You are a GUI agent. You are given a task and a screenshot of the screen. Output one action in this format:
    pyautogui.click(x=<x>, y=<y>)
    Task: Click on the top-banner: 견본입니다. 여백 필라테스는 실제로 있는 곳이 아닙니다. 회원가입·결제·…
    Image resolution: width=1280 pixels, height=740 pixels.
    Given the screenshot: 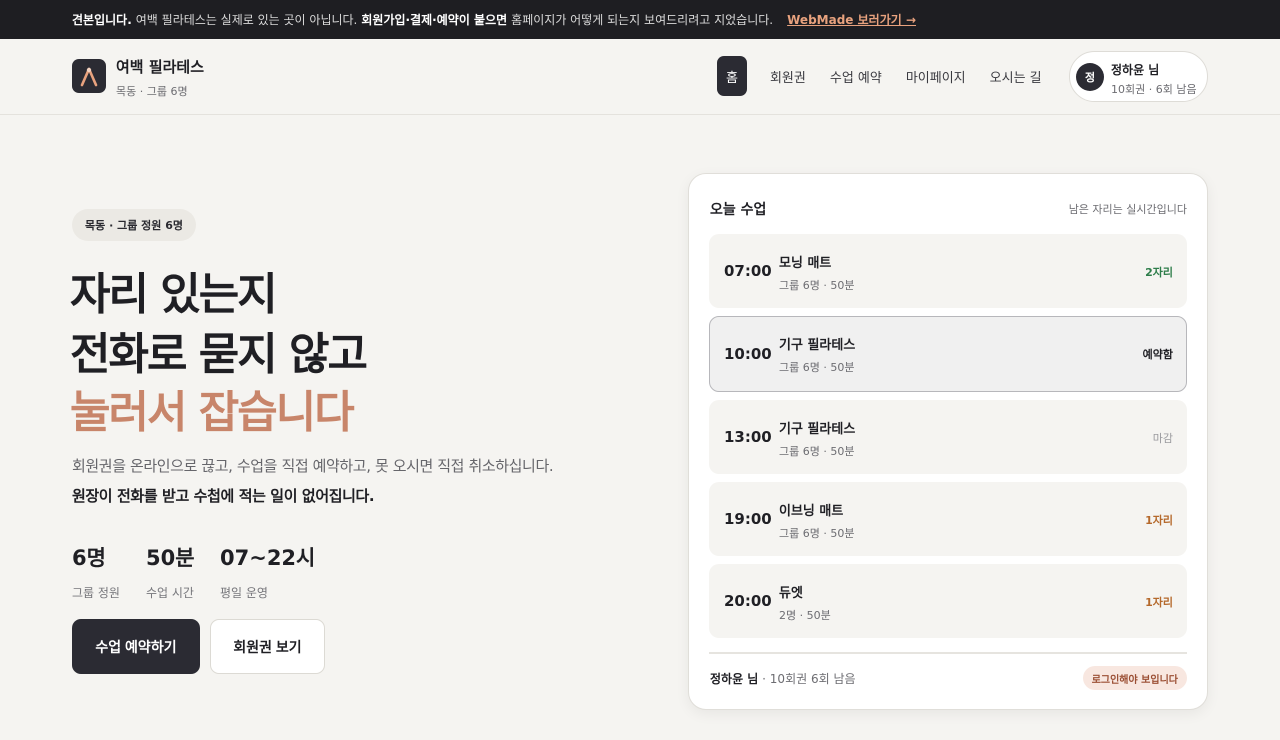 What is the action you would take?
    pyautogui.click(x=640, y=19)
    